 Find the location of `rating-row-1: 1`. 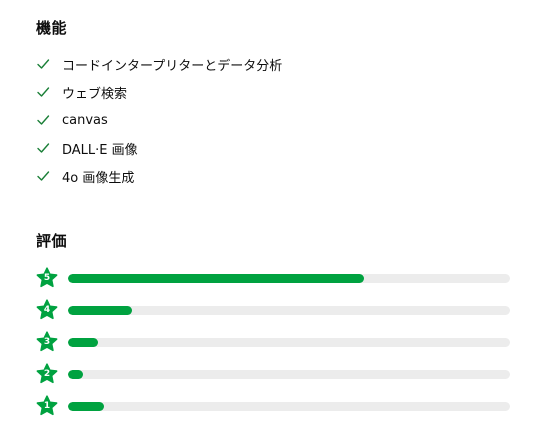

rating-row-1: 1 is located at coordinates (273, 406).